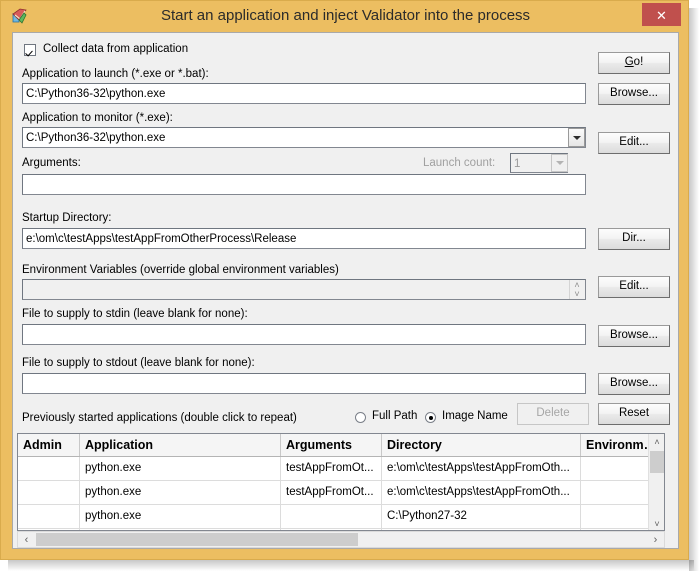  I want to click on launch-count-label: Launch count:, so click(459, 163).